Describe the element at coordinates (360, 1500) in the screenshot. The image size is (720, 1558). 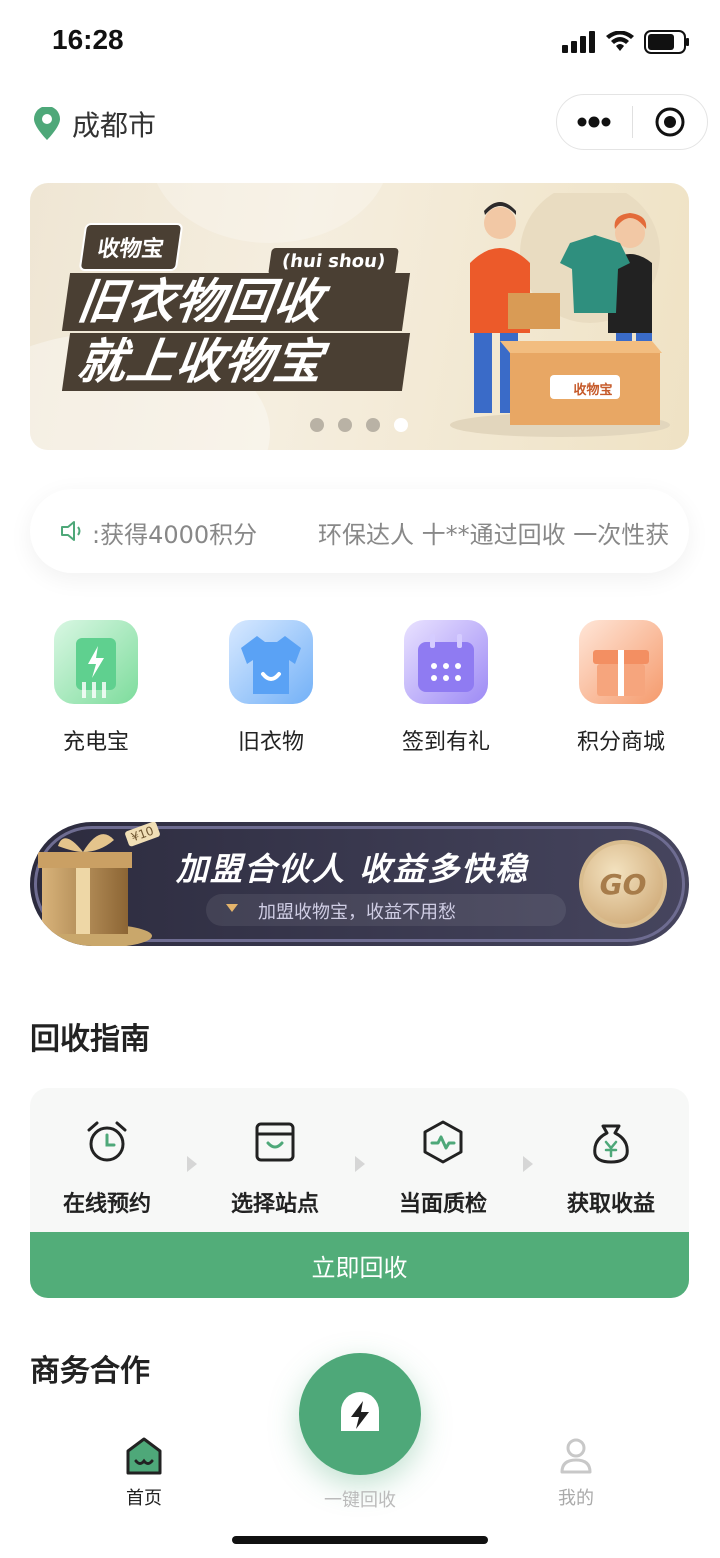
I see `one-click-recycle-label: 一键回收` at that location.